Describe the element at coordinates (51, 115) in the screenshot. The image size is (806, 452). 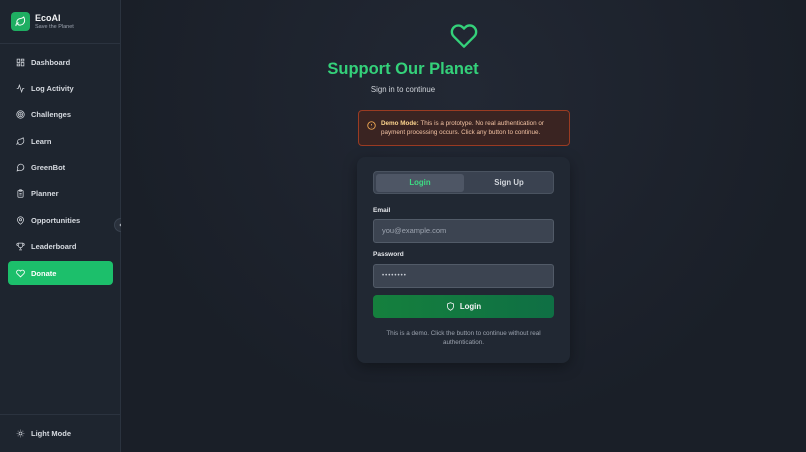
I see `sidebar-item-label: Challenges` at that location.